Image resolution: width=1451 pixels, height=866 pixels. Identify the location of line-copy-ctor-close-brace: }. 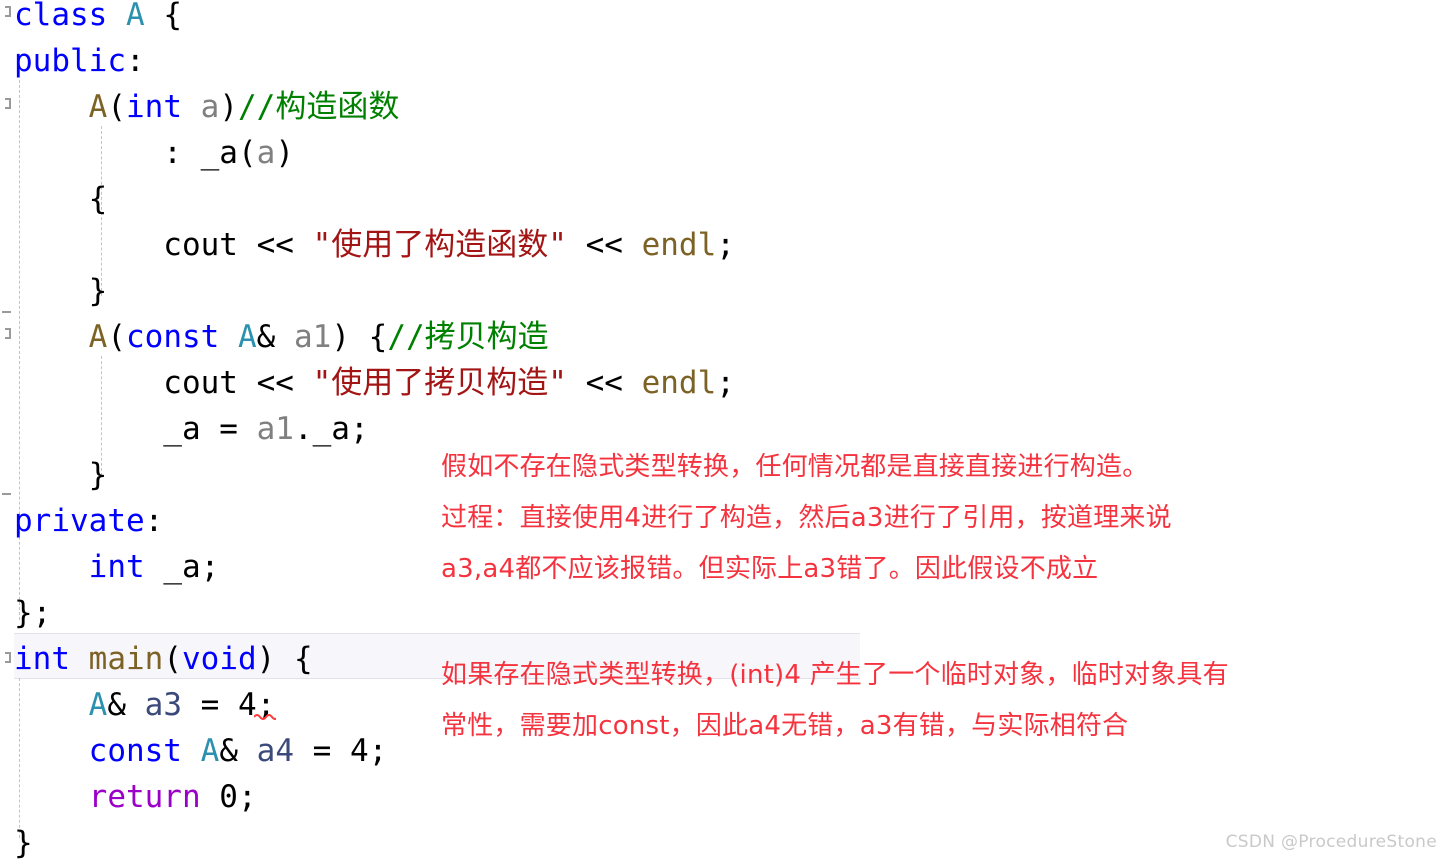
(61, 475).